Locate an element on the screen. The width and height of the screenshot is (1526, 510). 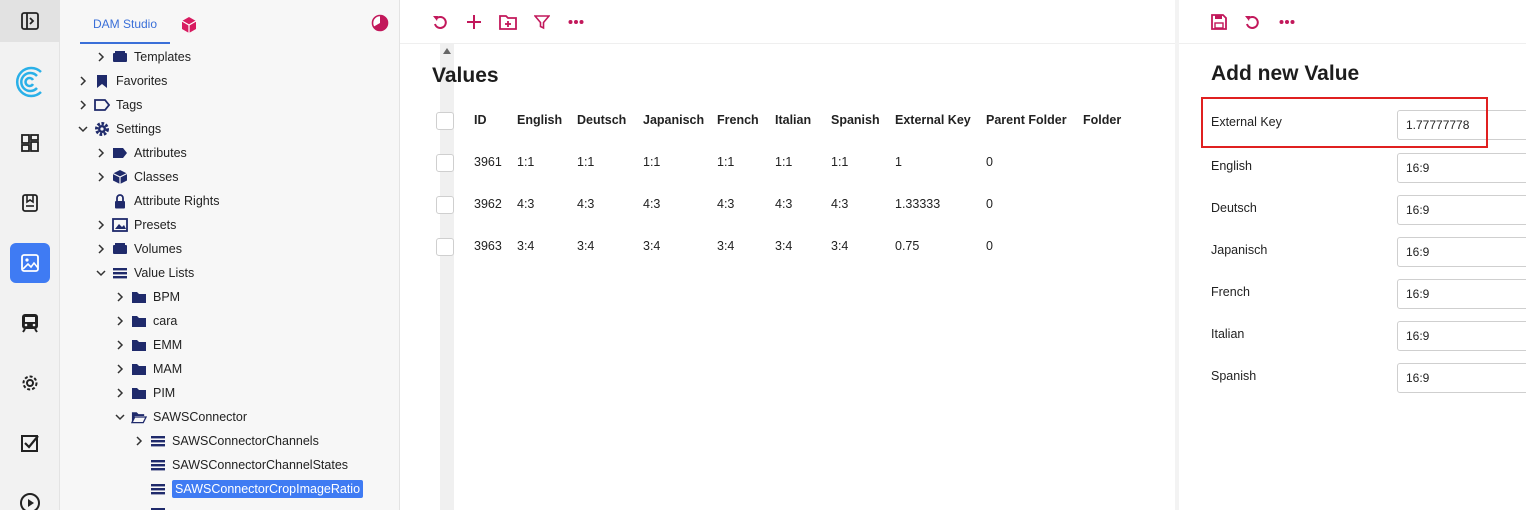
column-header-english: English is located at coordinates (539, 120).